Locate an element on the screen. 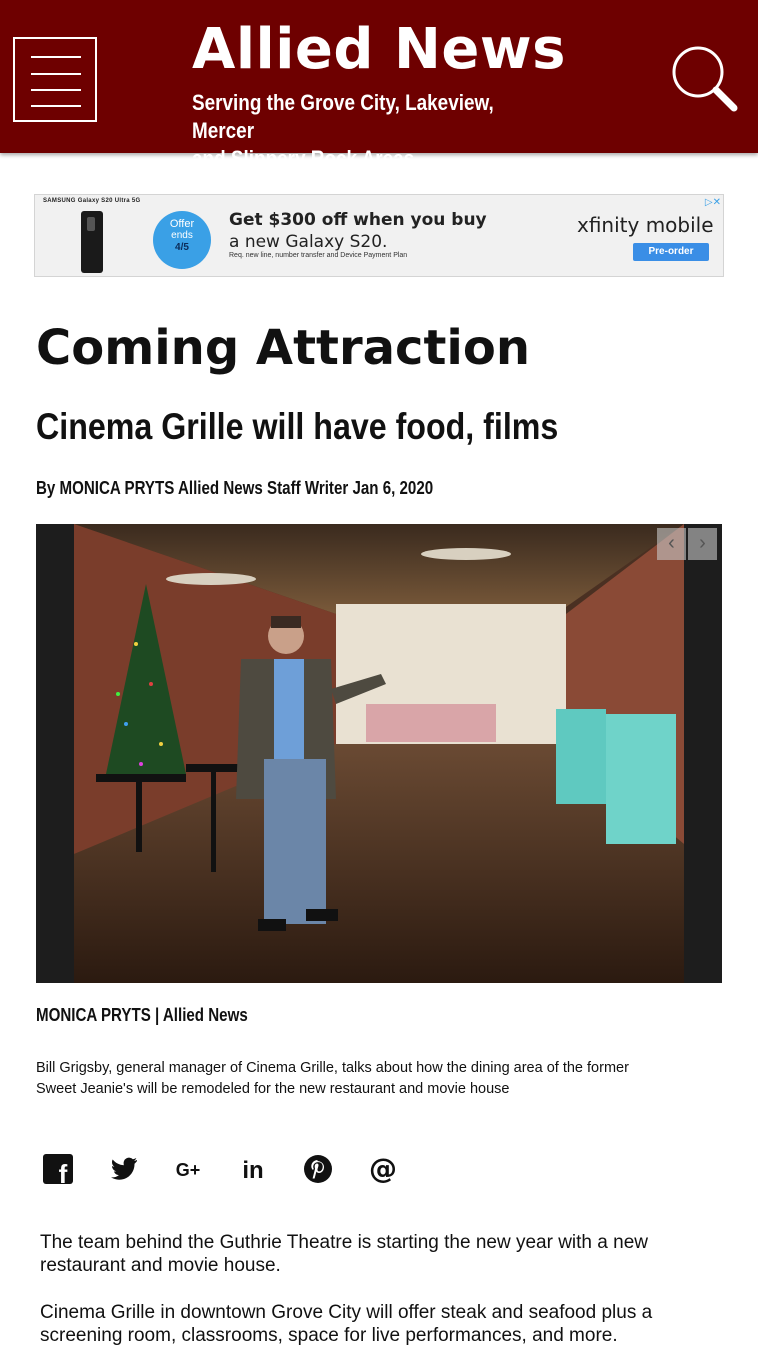  pinterest-icon is located at coordinates (318, 1169).